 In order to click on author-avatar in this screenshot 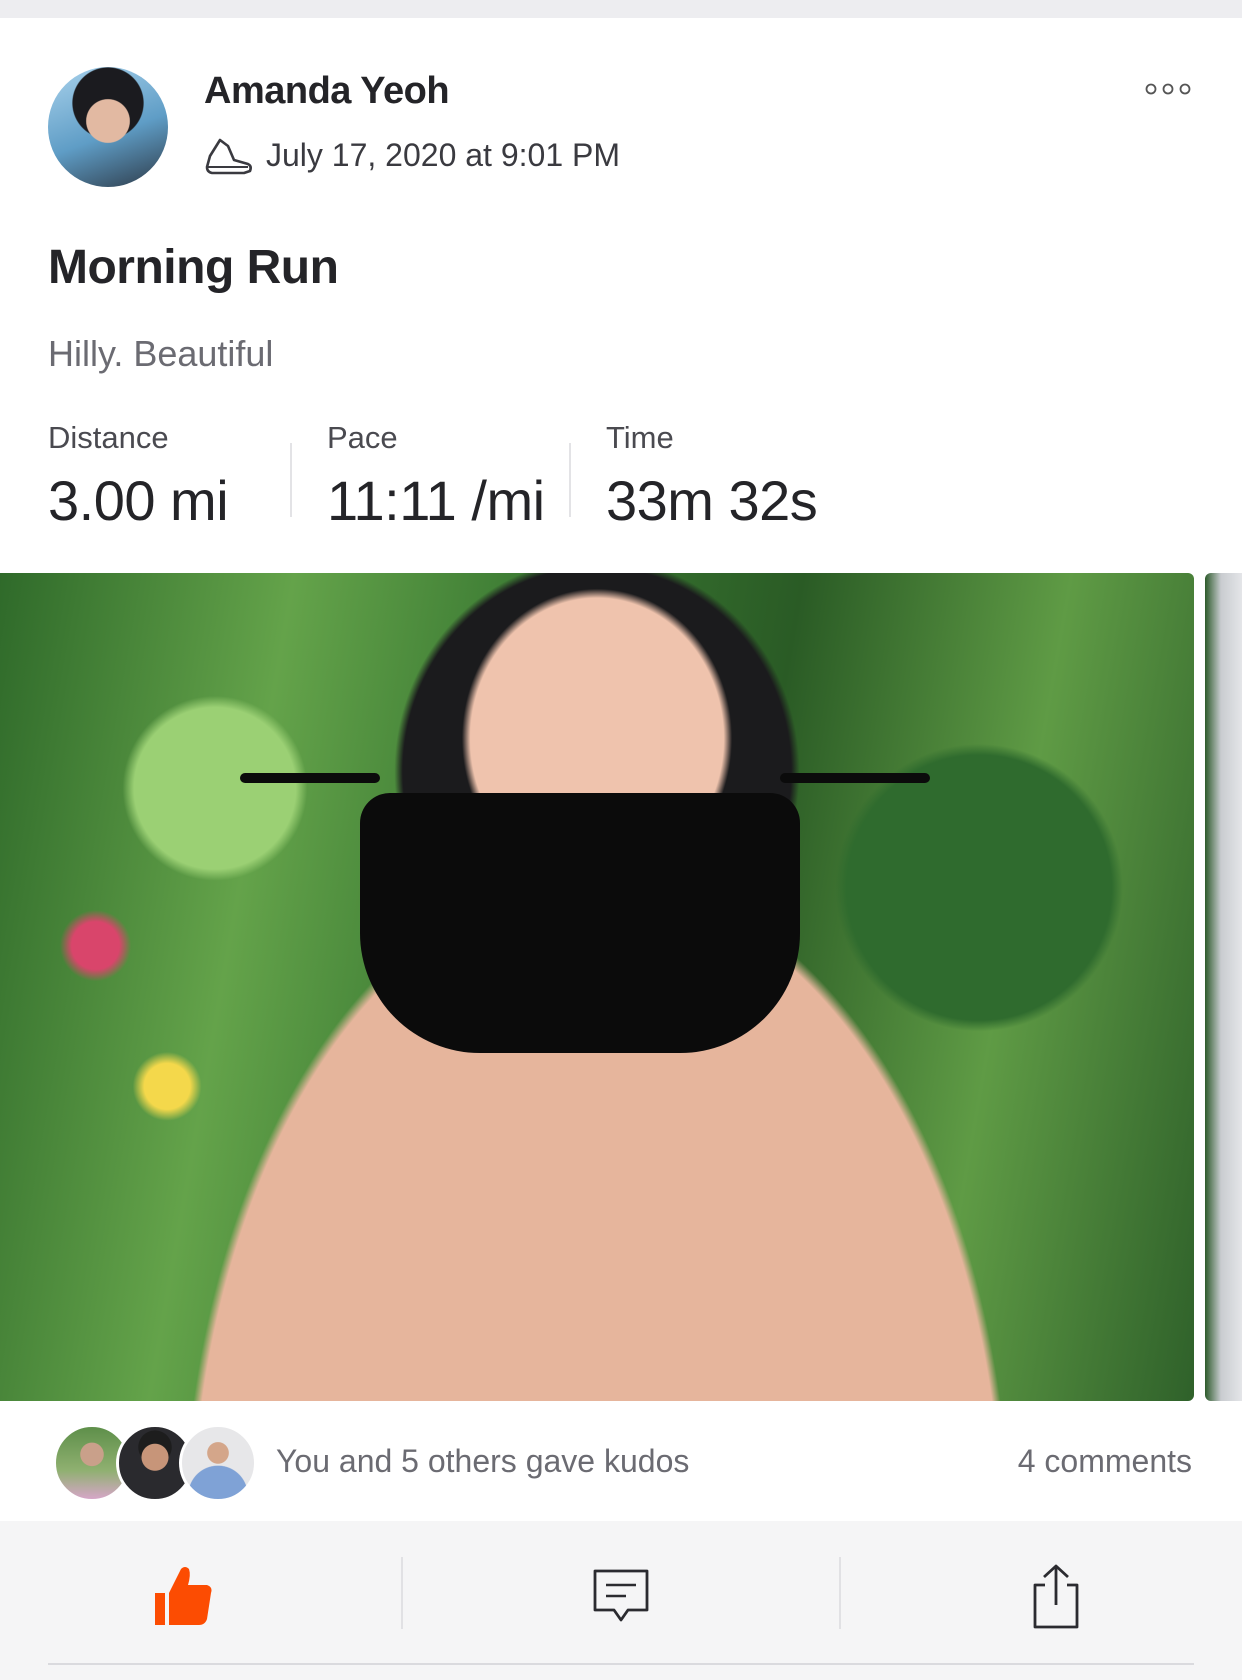, I will do `click(108, 127)`.